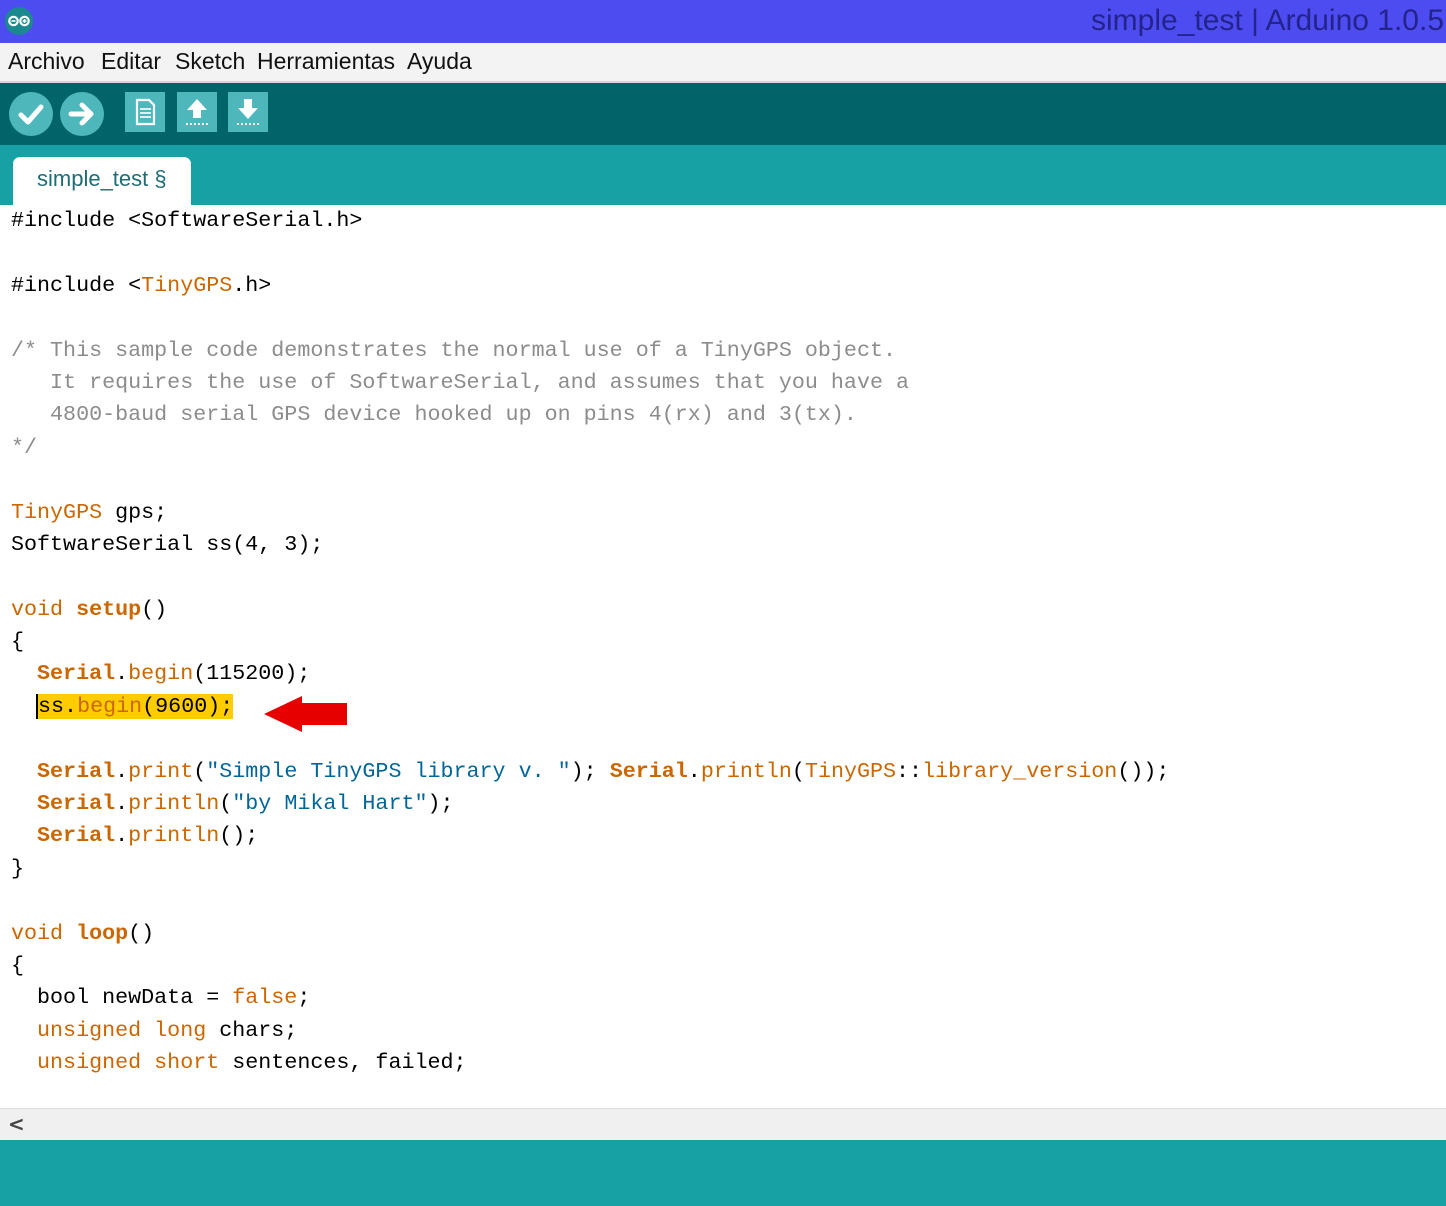 This screenshot has width=1446, height=1206. Describe the element at coordinates (326, 61) in the screenshot. I see `menu-herramientas: Herramientas` at that location.